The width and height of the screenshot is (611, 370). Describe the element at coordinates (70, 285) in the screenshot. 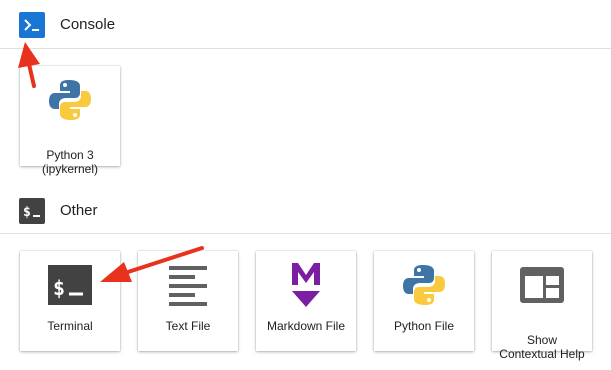

I see `terminal-icon: $` at that location.